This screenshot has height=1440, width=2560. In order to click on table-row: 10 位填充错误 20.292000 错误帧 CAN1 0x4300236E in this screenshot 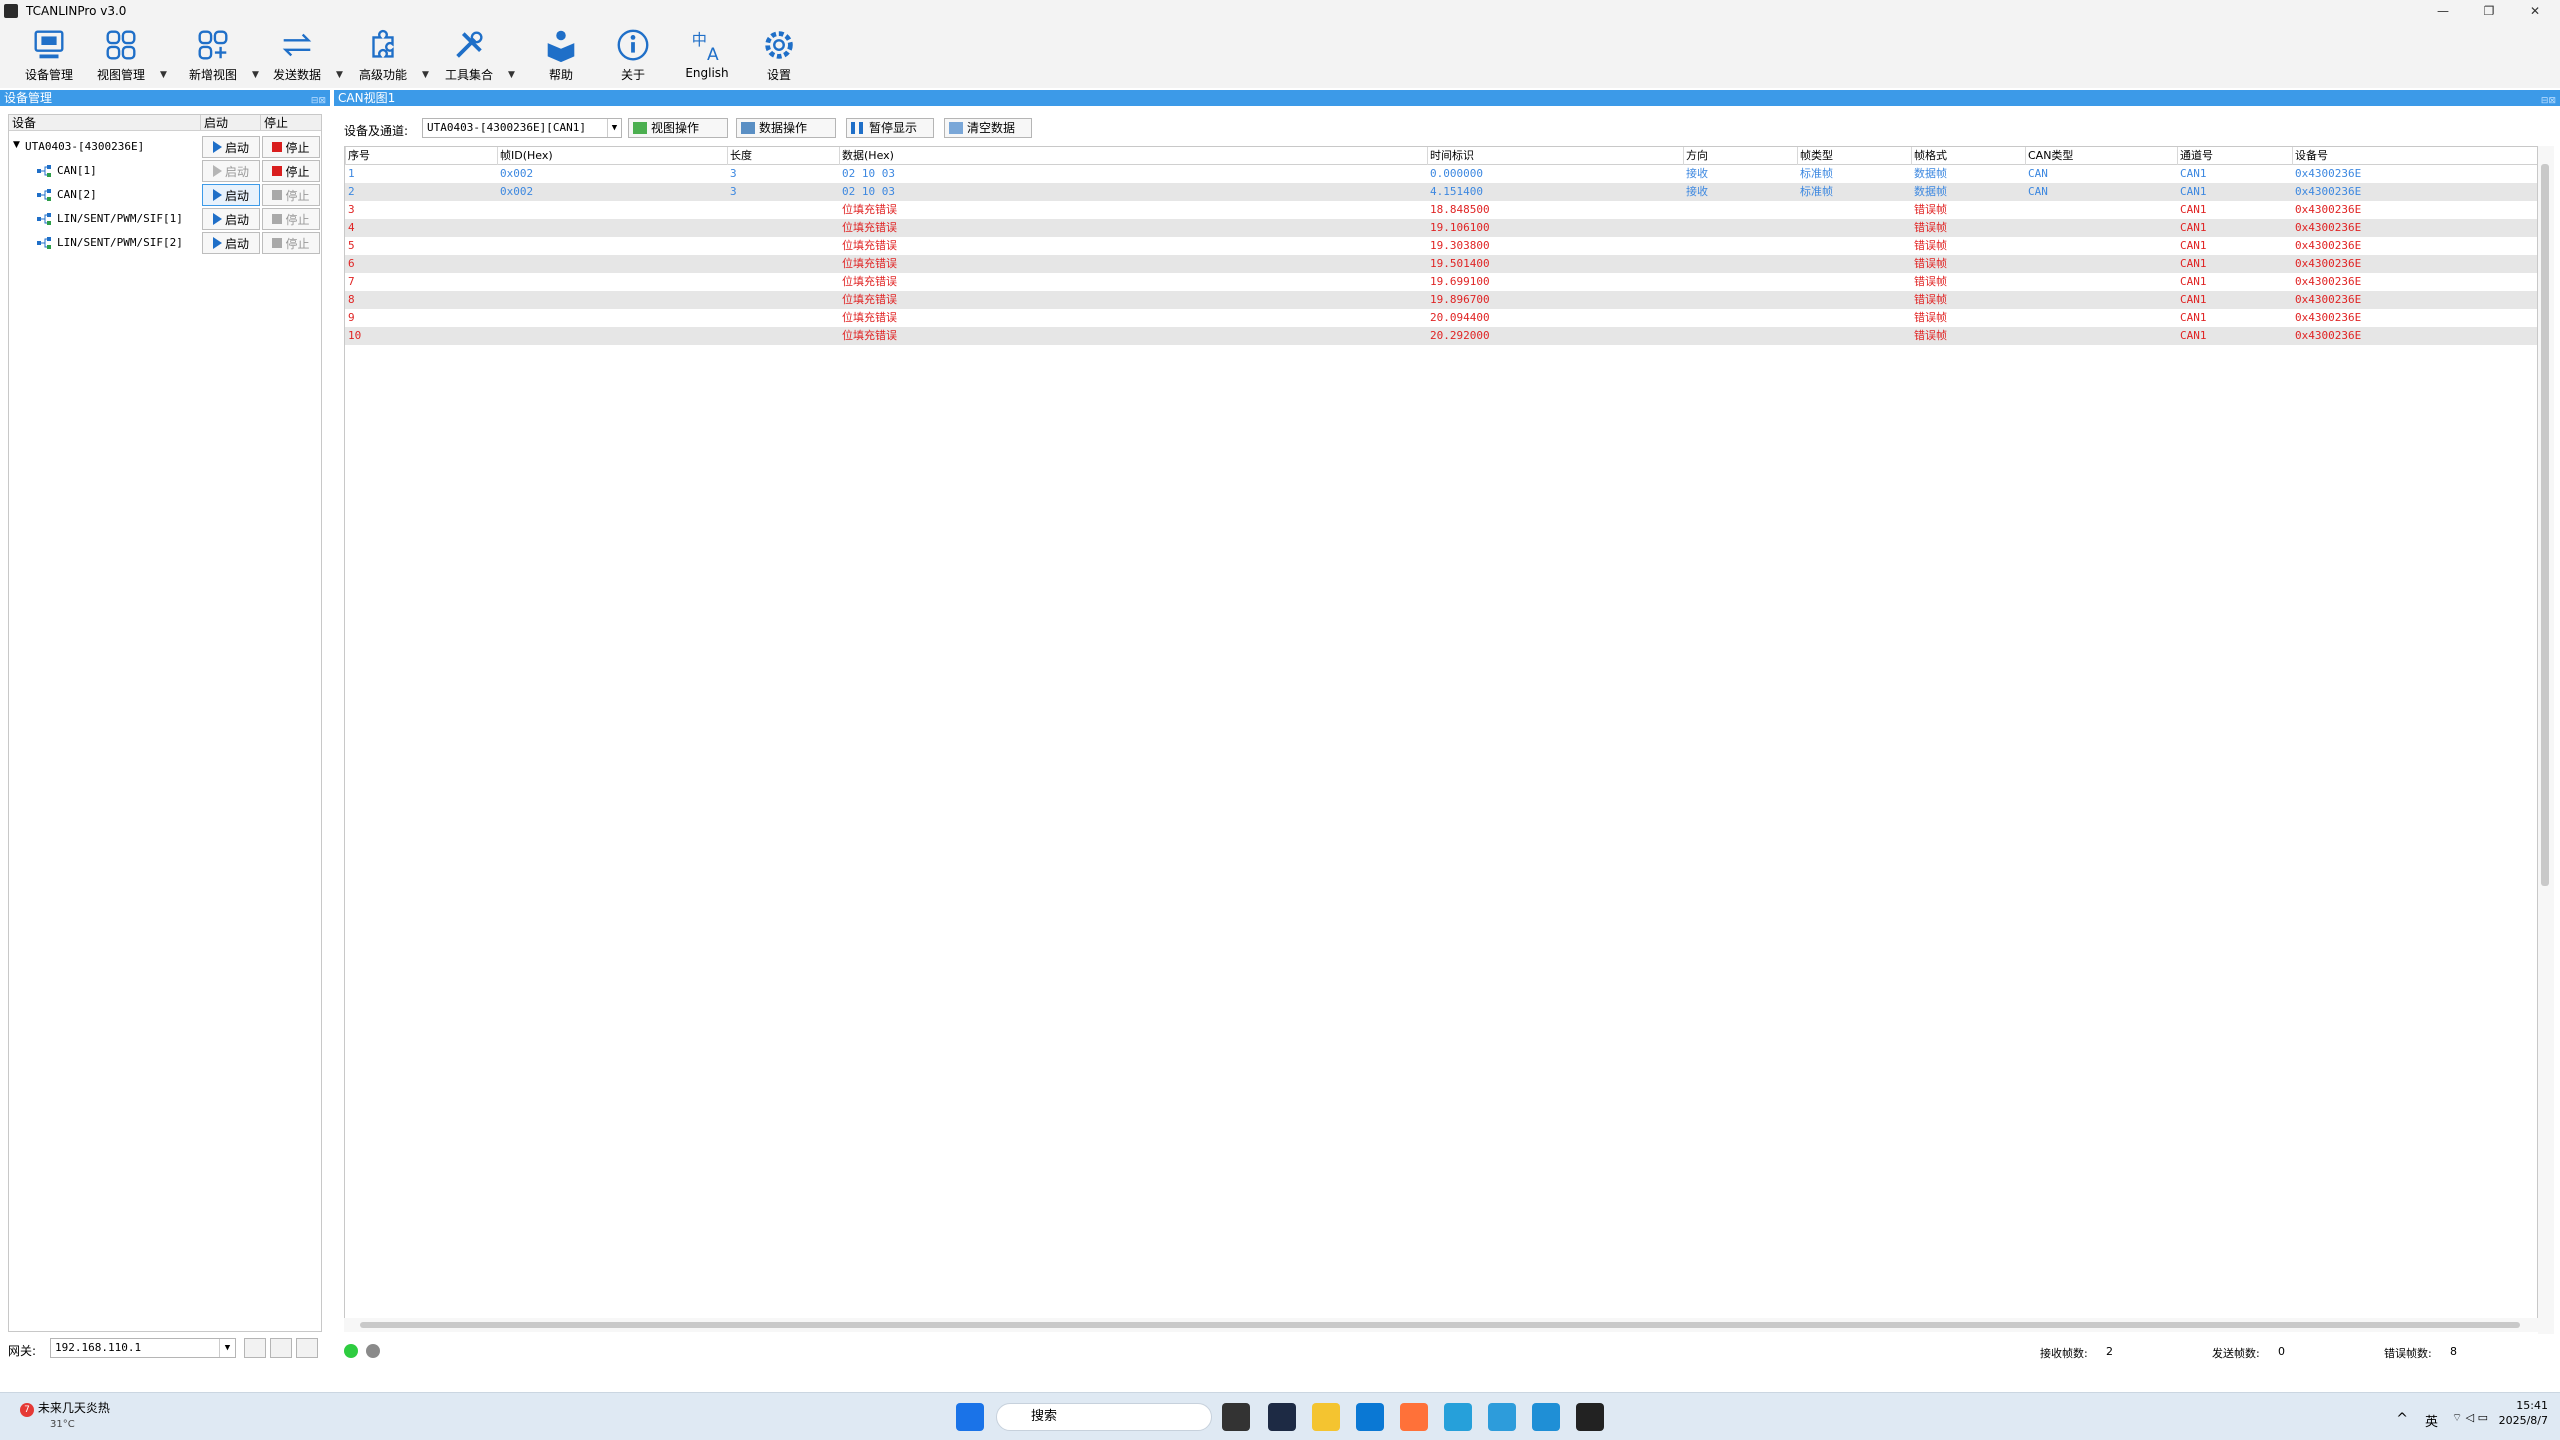, I will do `click(1441, 336)`.